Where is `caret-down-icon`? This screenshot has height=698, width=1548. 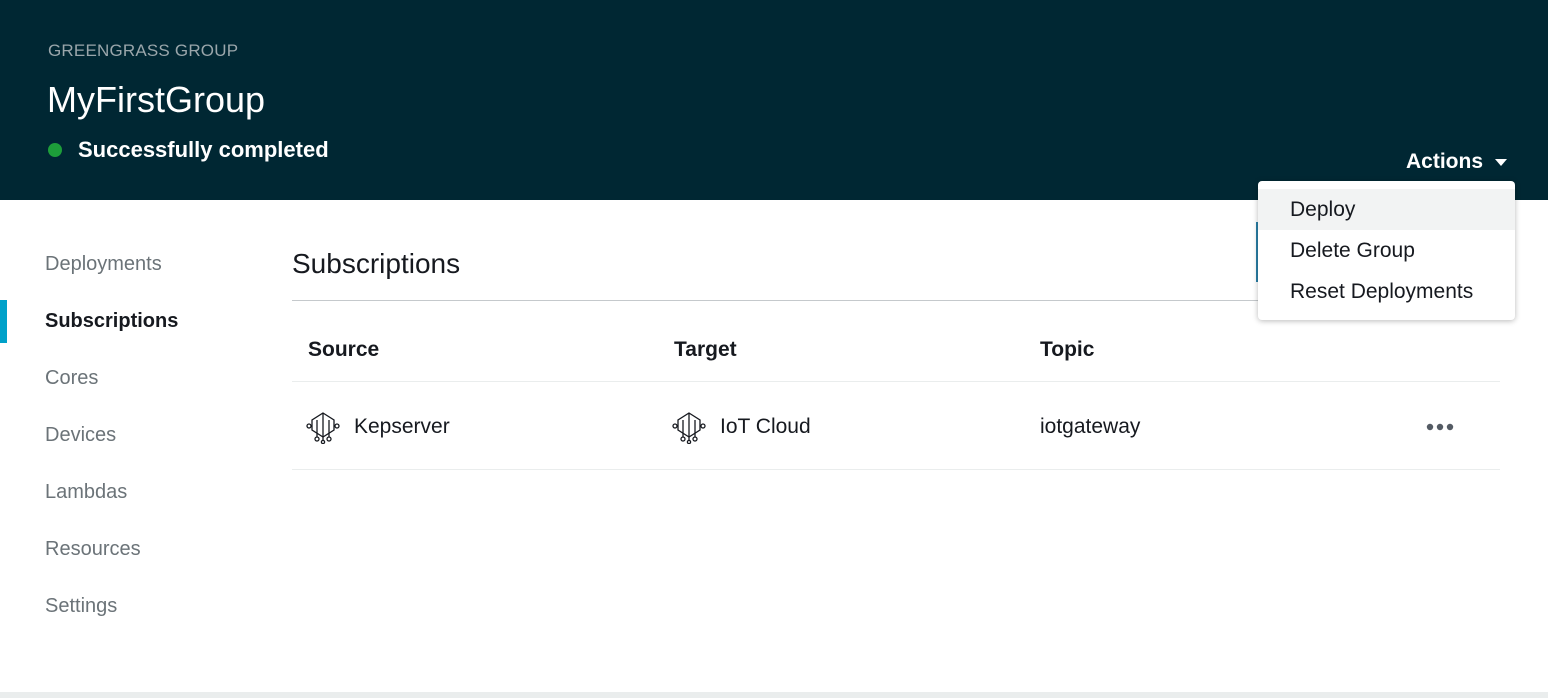 caret-down-icon is located at coordinates (1501, 162).